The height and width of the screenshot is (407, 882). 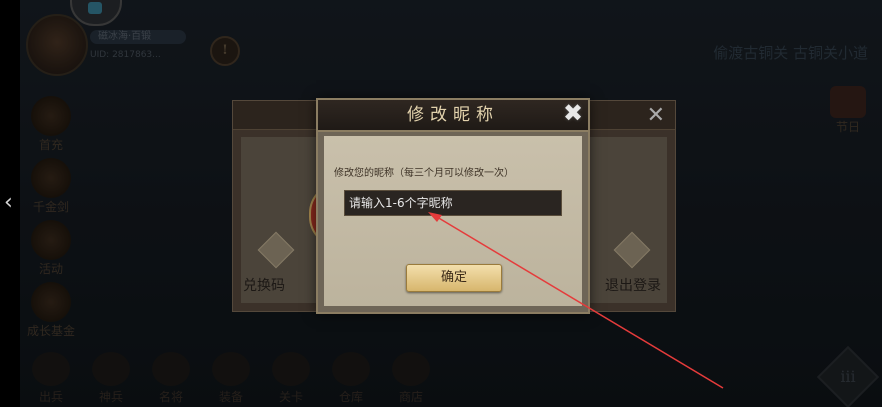 What do you see at coordinates (435, 217) in the screenshot?
I see `annotation-arrow-head` at bounding box center [435, 217].